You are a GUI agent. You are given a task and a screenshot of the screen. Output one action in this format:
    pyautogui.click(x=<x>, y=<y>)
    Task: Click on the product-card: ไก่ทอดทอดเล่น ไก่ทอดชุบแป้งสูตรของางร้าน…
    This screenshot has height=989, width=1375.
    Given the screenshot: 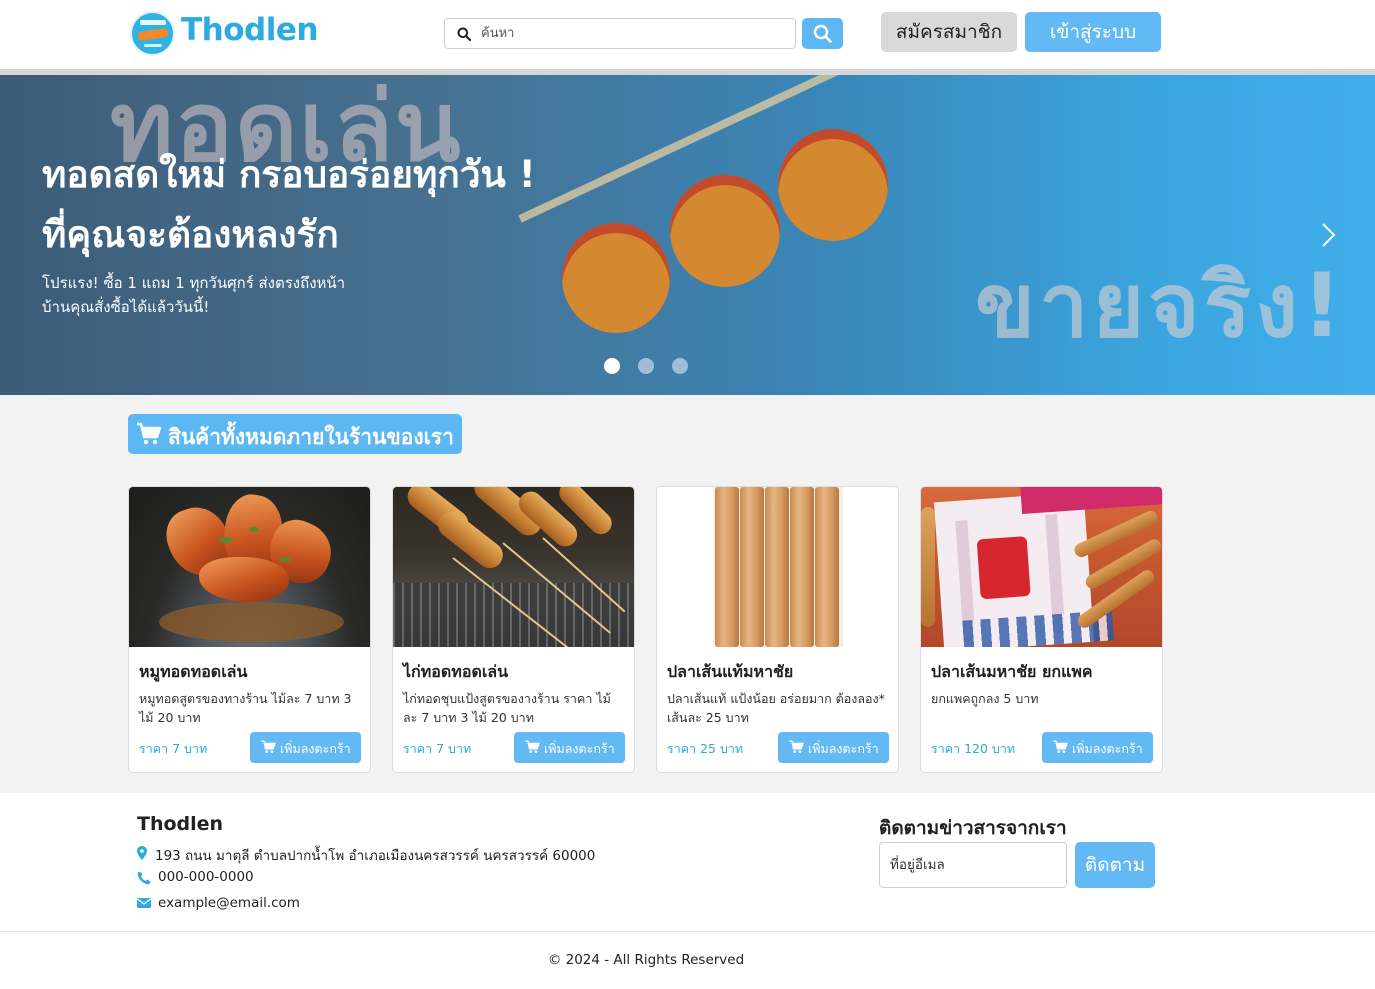 What is the action you would take?
    pyautogui.click(x=513, y=629)
    